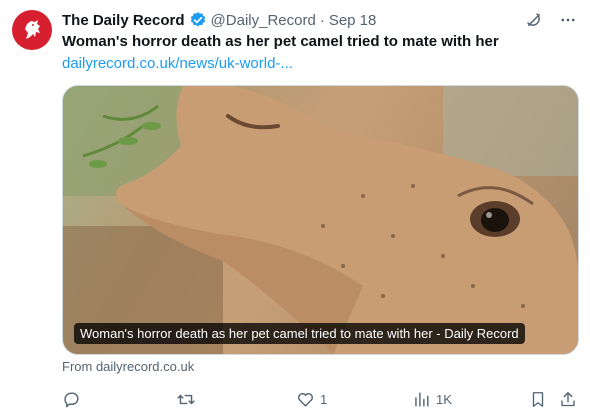 The height and width of the screenshot is (418, 590). I want to click on retweet-icon, so click(186, 399).